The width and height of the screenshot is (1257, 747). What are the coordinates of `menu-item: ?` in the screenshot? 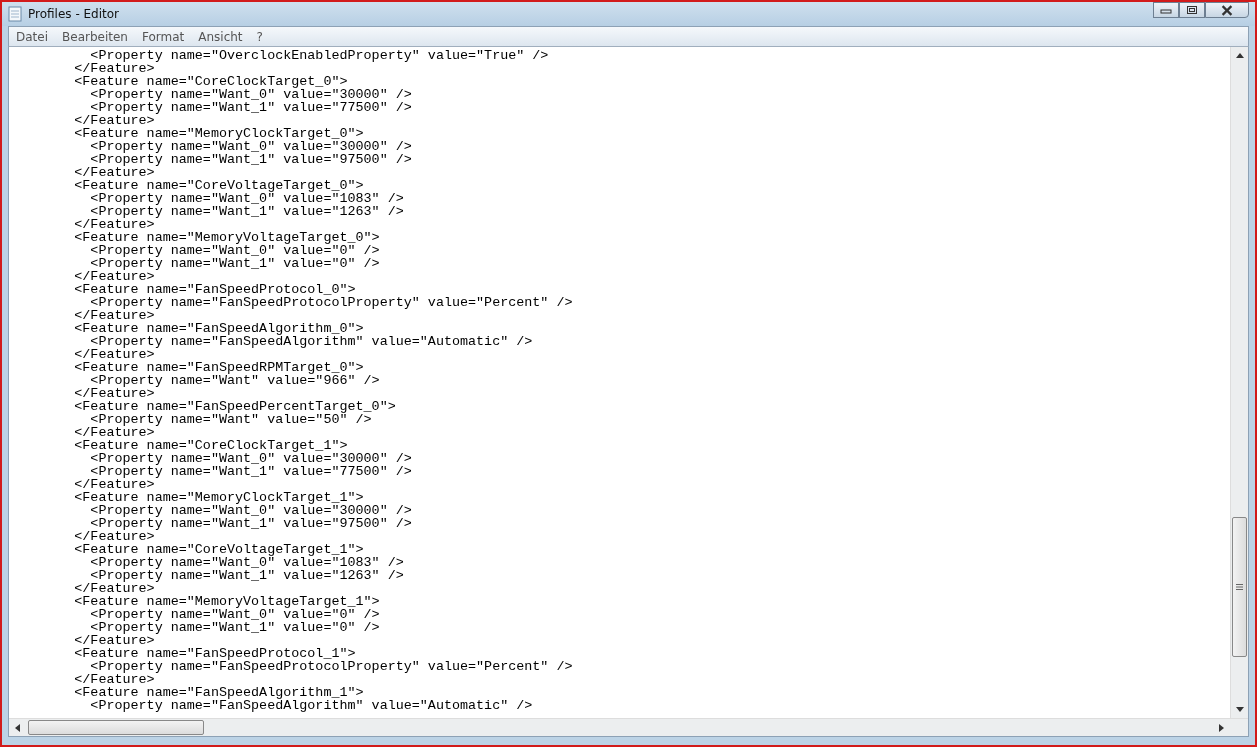 It's located at (259, 36).